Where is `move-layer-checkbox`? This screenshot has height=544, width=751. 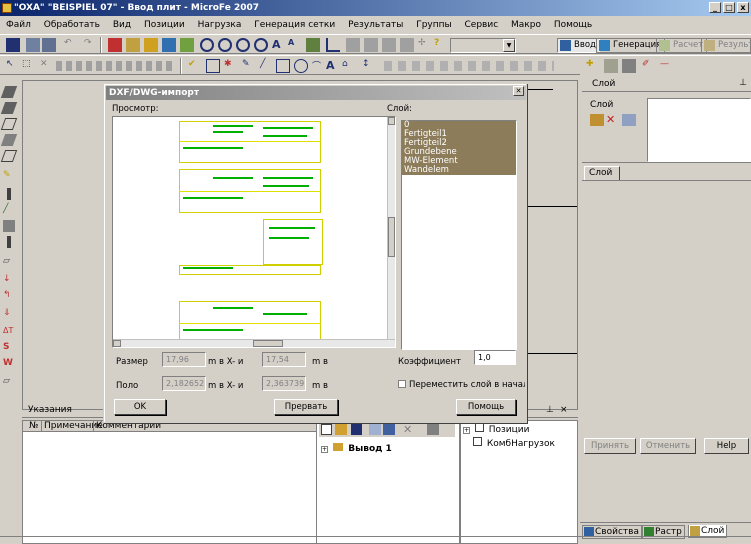 move-layer-checkbox is located at coordinates (402, 384).